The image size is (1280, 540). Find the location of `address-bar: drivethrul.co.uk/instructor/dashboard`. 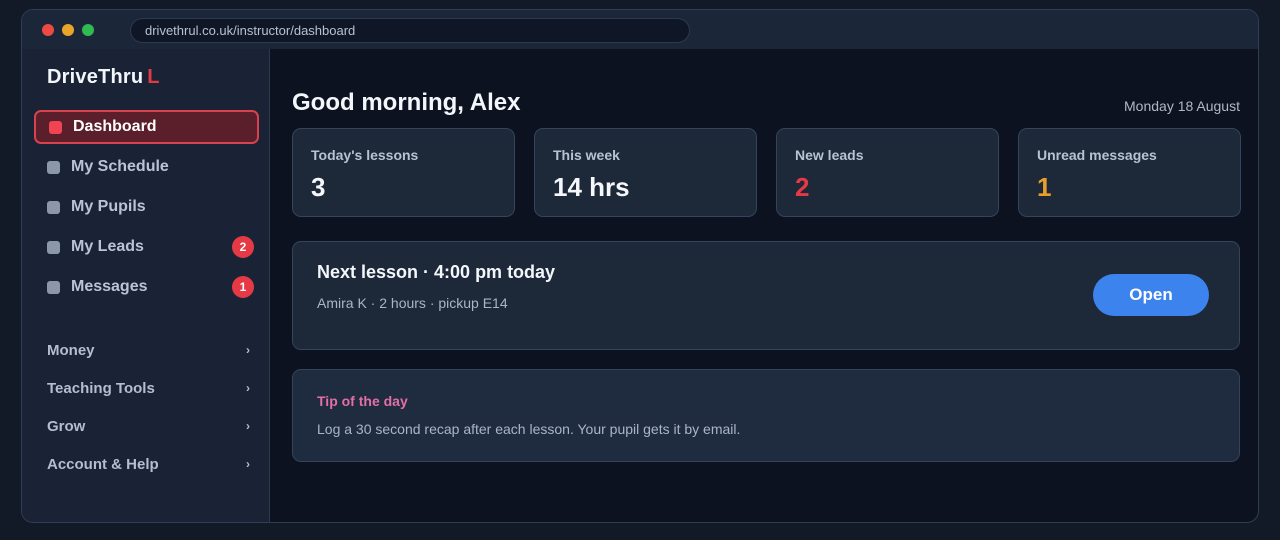

address-bar: drivethrul.co.uk/instructor/dashboard is located at coordinates (410, 30).